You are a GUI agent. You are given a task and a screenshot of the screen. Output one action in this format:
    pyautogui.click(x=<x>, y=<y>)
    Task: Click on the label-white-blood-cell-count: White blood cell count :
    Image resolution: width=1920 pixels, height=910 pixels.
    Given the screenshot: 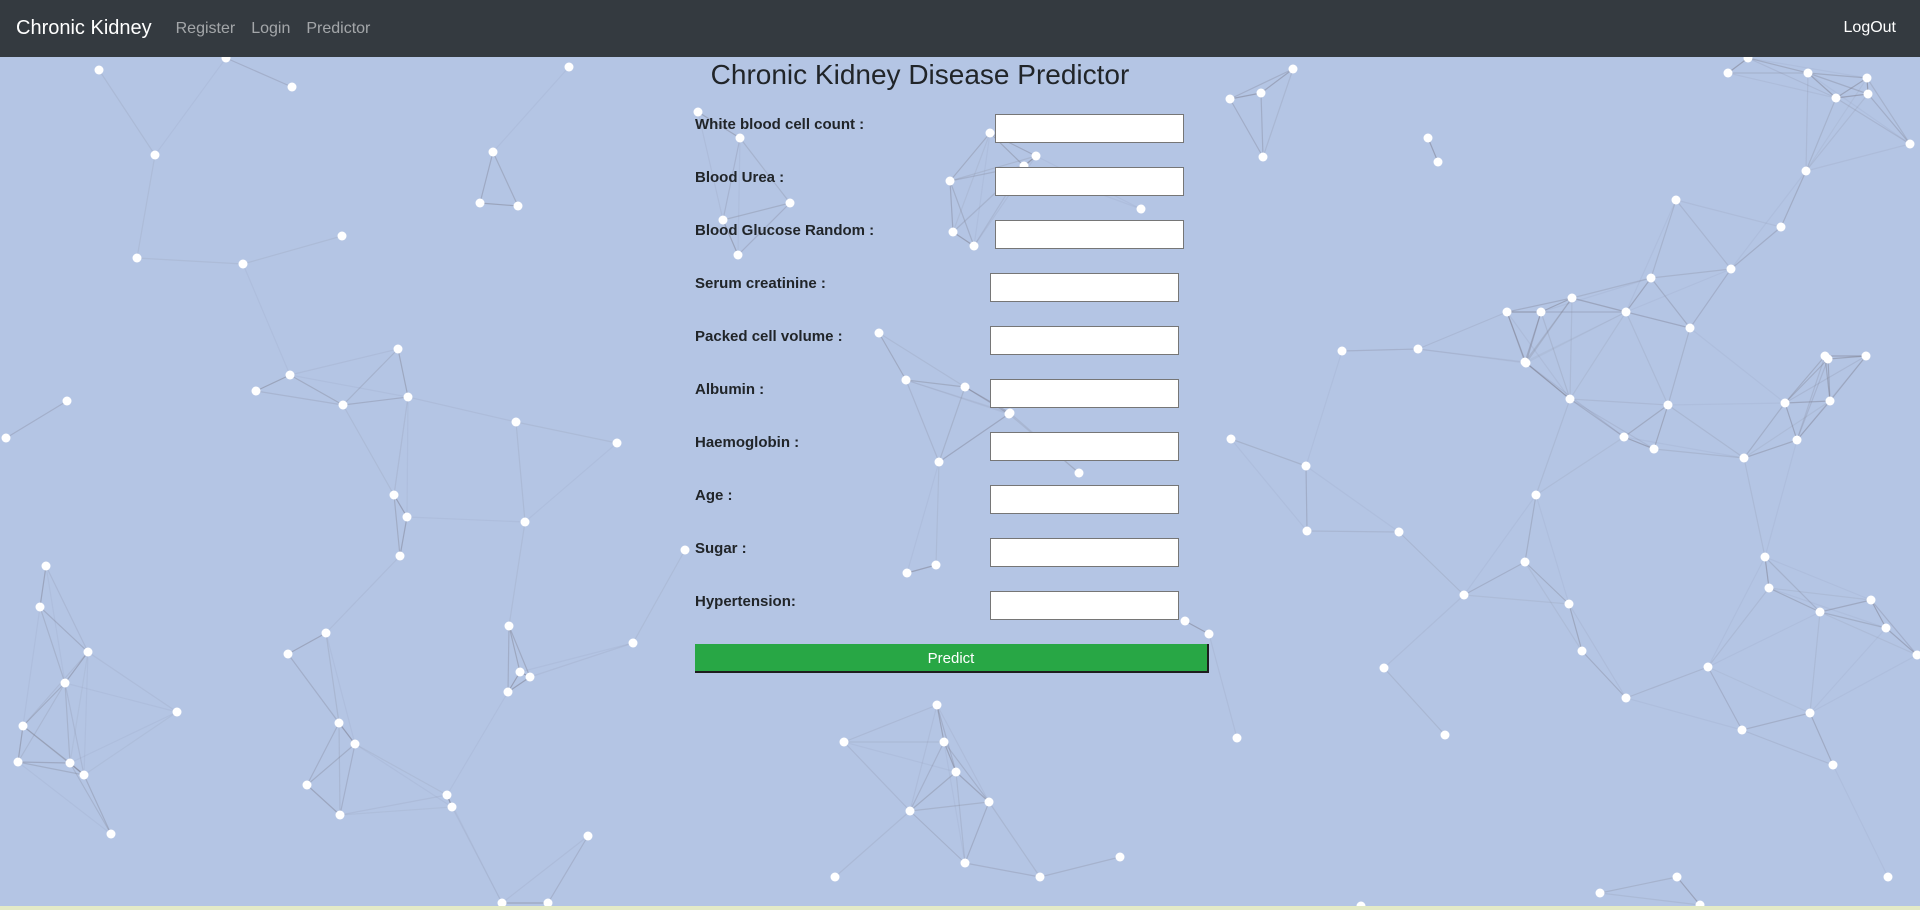 What is the action you would take?
    pyautogui.click(x=780, y=124)
    